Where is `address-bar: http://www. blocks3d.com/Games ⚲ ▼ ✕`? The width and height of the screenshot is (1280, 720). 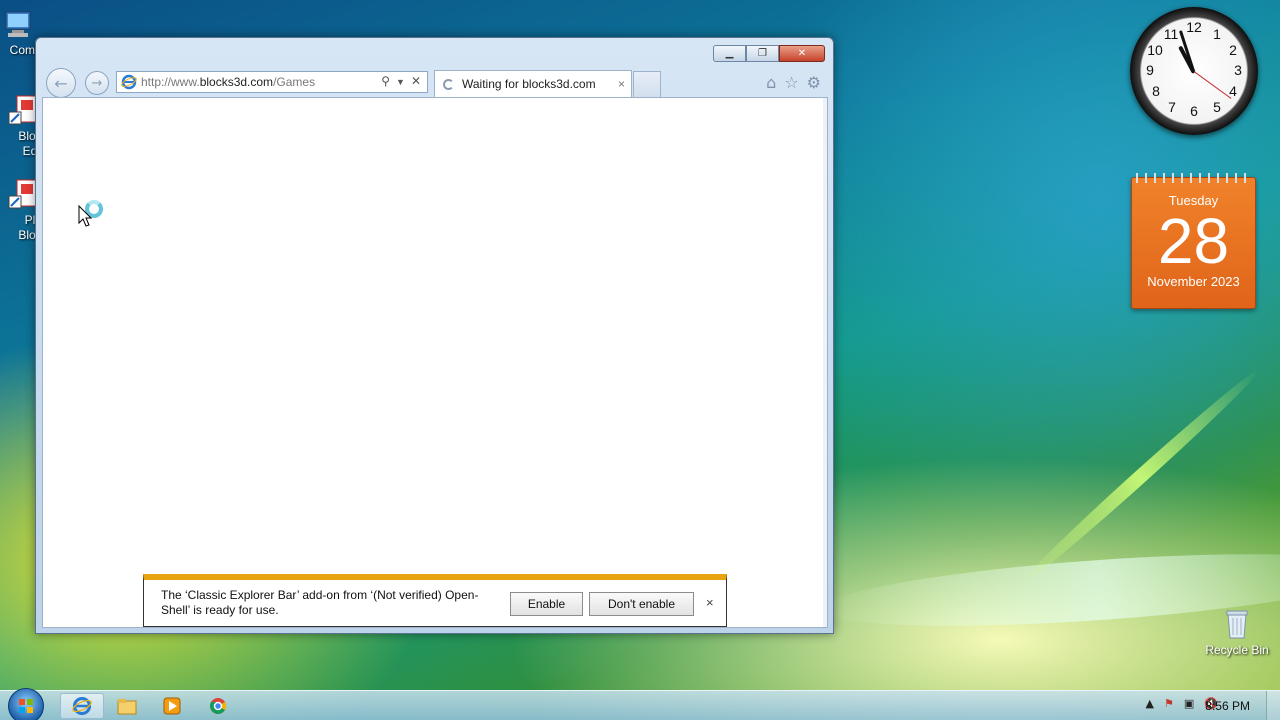 address-bar: http://www. blocks3d.com/Games ⚲ ▼ ✕ is located at coordinates (272, 82).